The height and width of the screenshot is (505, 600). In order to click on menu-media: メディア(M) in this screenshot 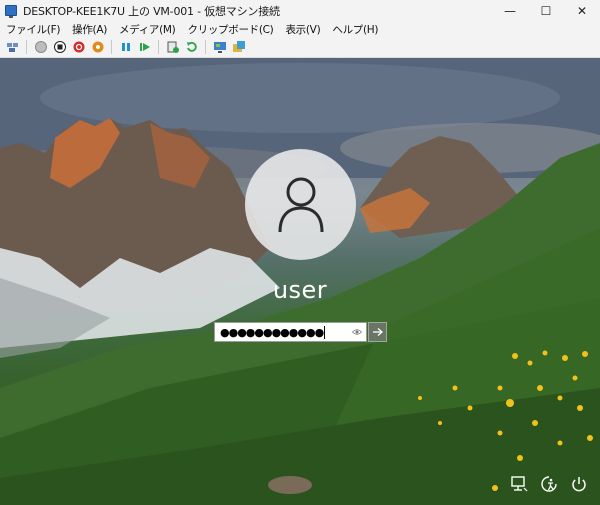, I will do `click(147, 29)`.